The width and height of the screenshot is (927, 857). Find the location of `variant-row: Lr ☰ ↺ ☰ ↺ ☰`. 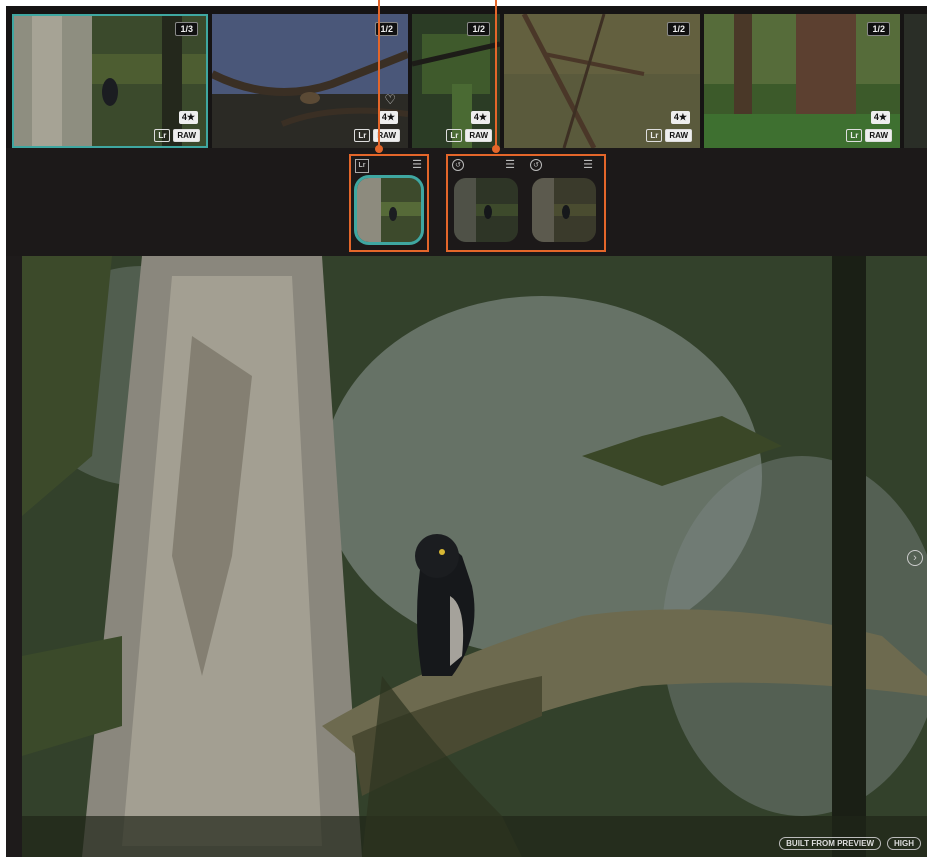

variant-row: Lr ☰ ↺ ☰ ↺ ☰ is located at coordinates (466, 202).